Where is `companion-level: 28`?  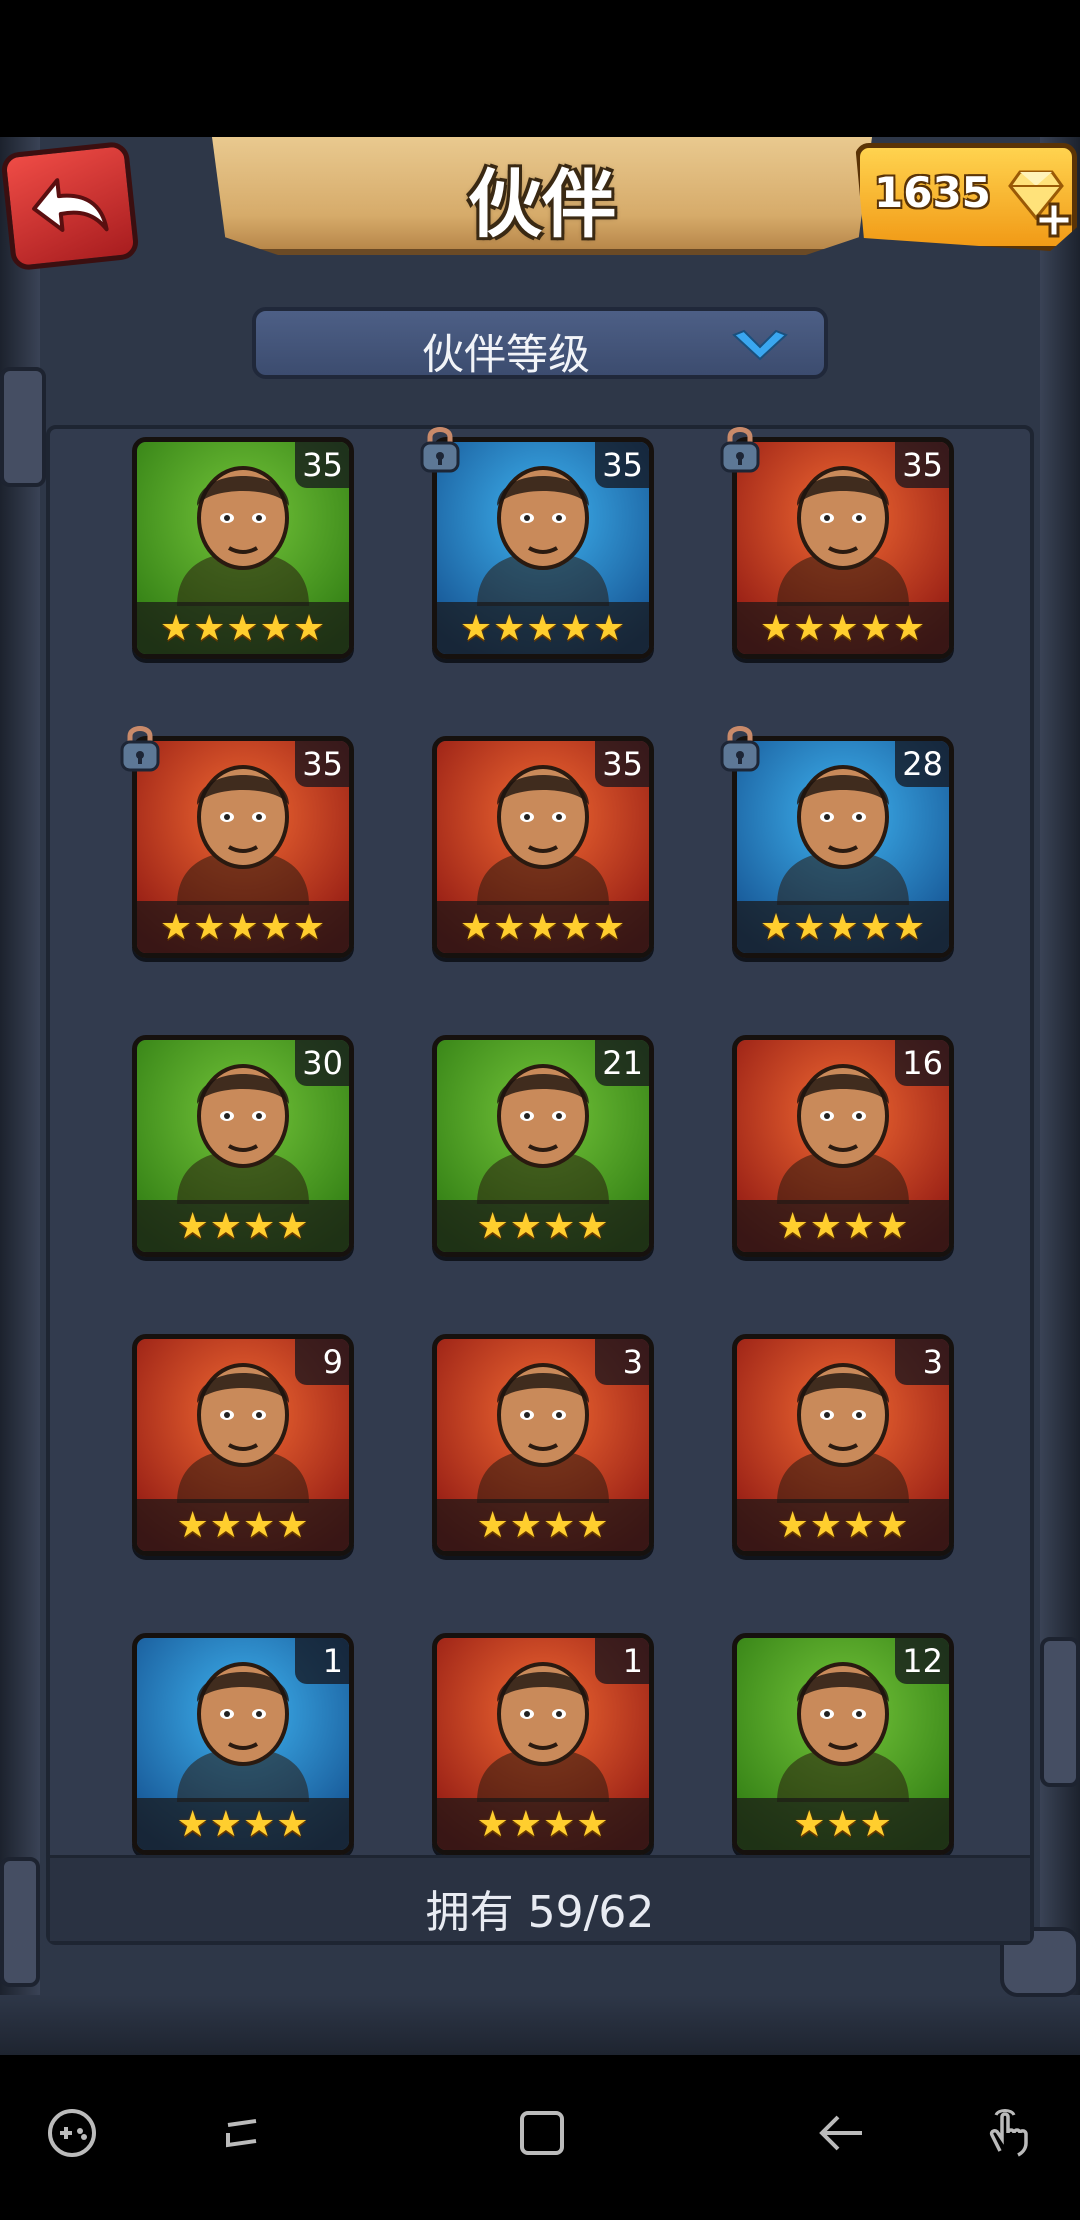
companion-level: 28 is located at coordinates (922, 764).